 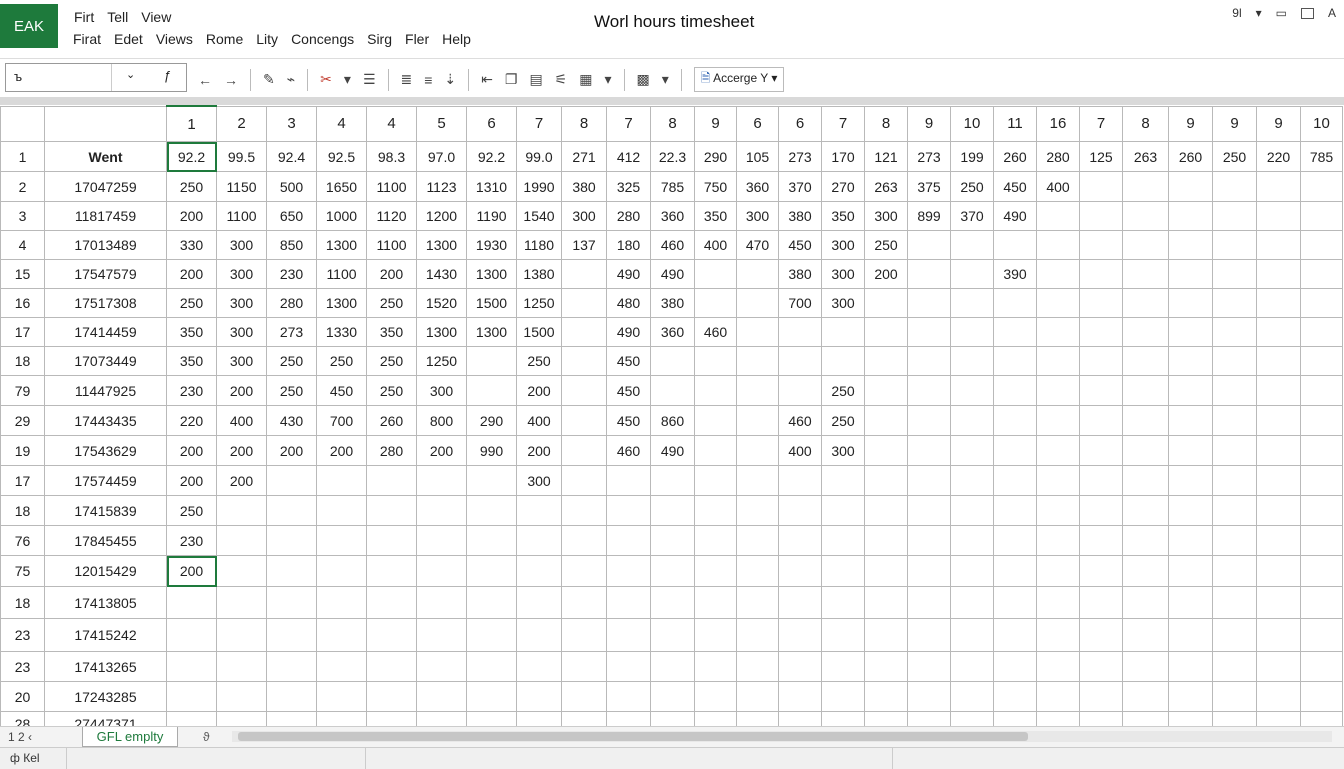 What do you see at coordinates (191, 540) in the screenshot?
I see `grid-cell: 230` at bounding box center [191, 540].